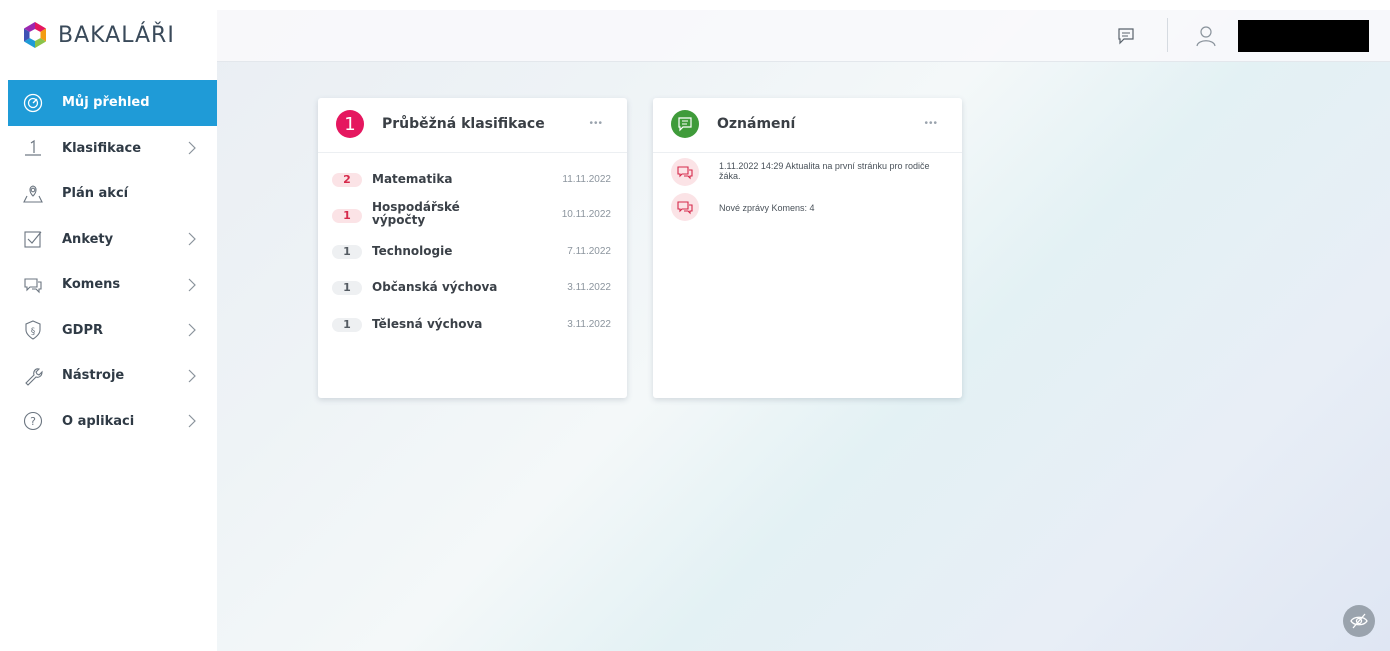 Image resolution: width=1390 pixels, height=651 pixels. What do you see at coordinates (1359, 621) in the screenshot?
I see `hide-eye-icon` at bounding box center [1359, 621].